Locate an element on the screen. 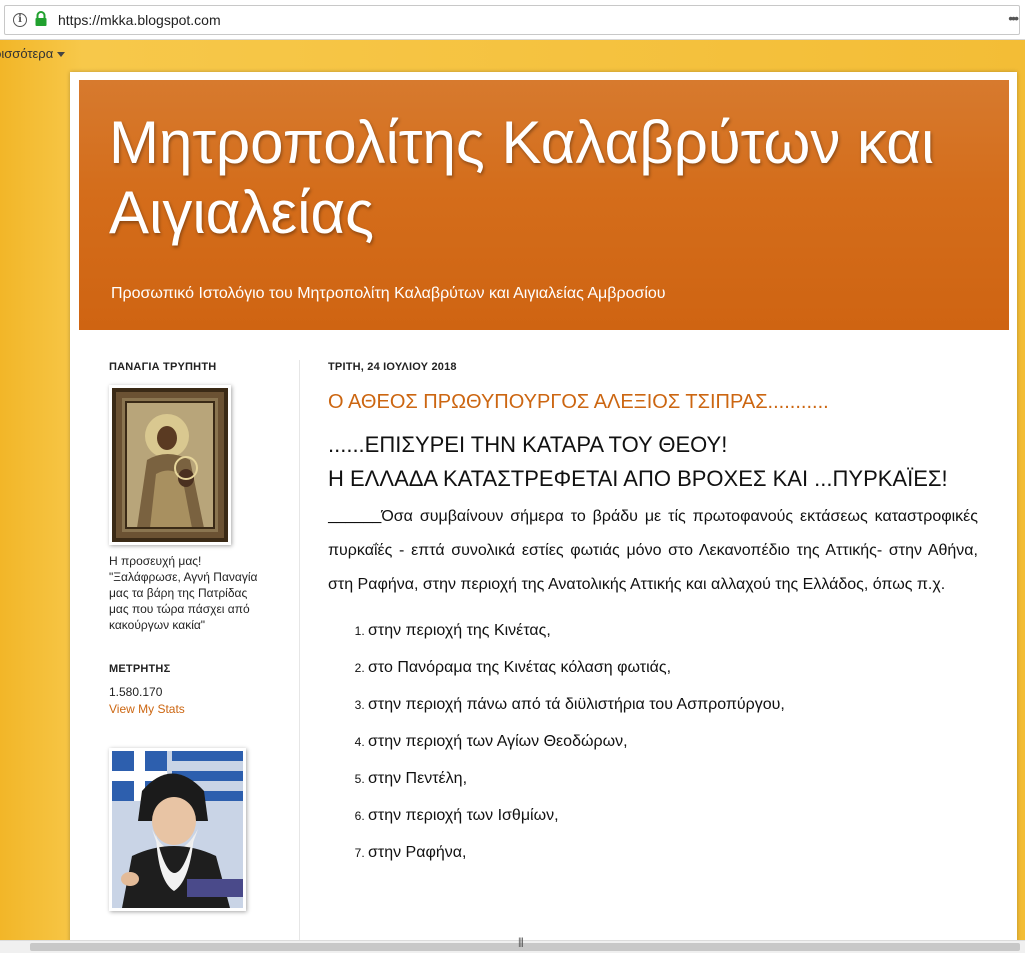 The width and height of the screenshot is (1025, 953). browser-address-bar: i https://mkka.blogspot.com ••• is located at coordinates (512, 20).